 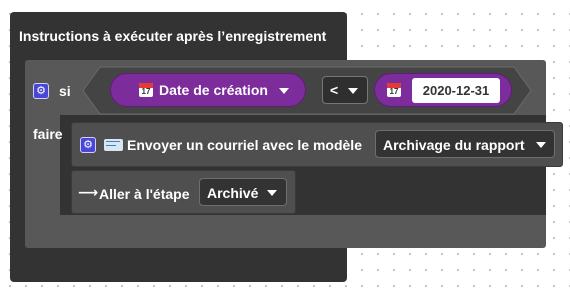 I want to click on send-email-label: Envoyer un courriel avec le modèle, so click(x=244, y=145).